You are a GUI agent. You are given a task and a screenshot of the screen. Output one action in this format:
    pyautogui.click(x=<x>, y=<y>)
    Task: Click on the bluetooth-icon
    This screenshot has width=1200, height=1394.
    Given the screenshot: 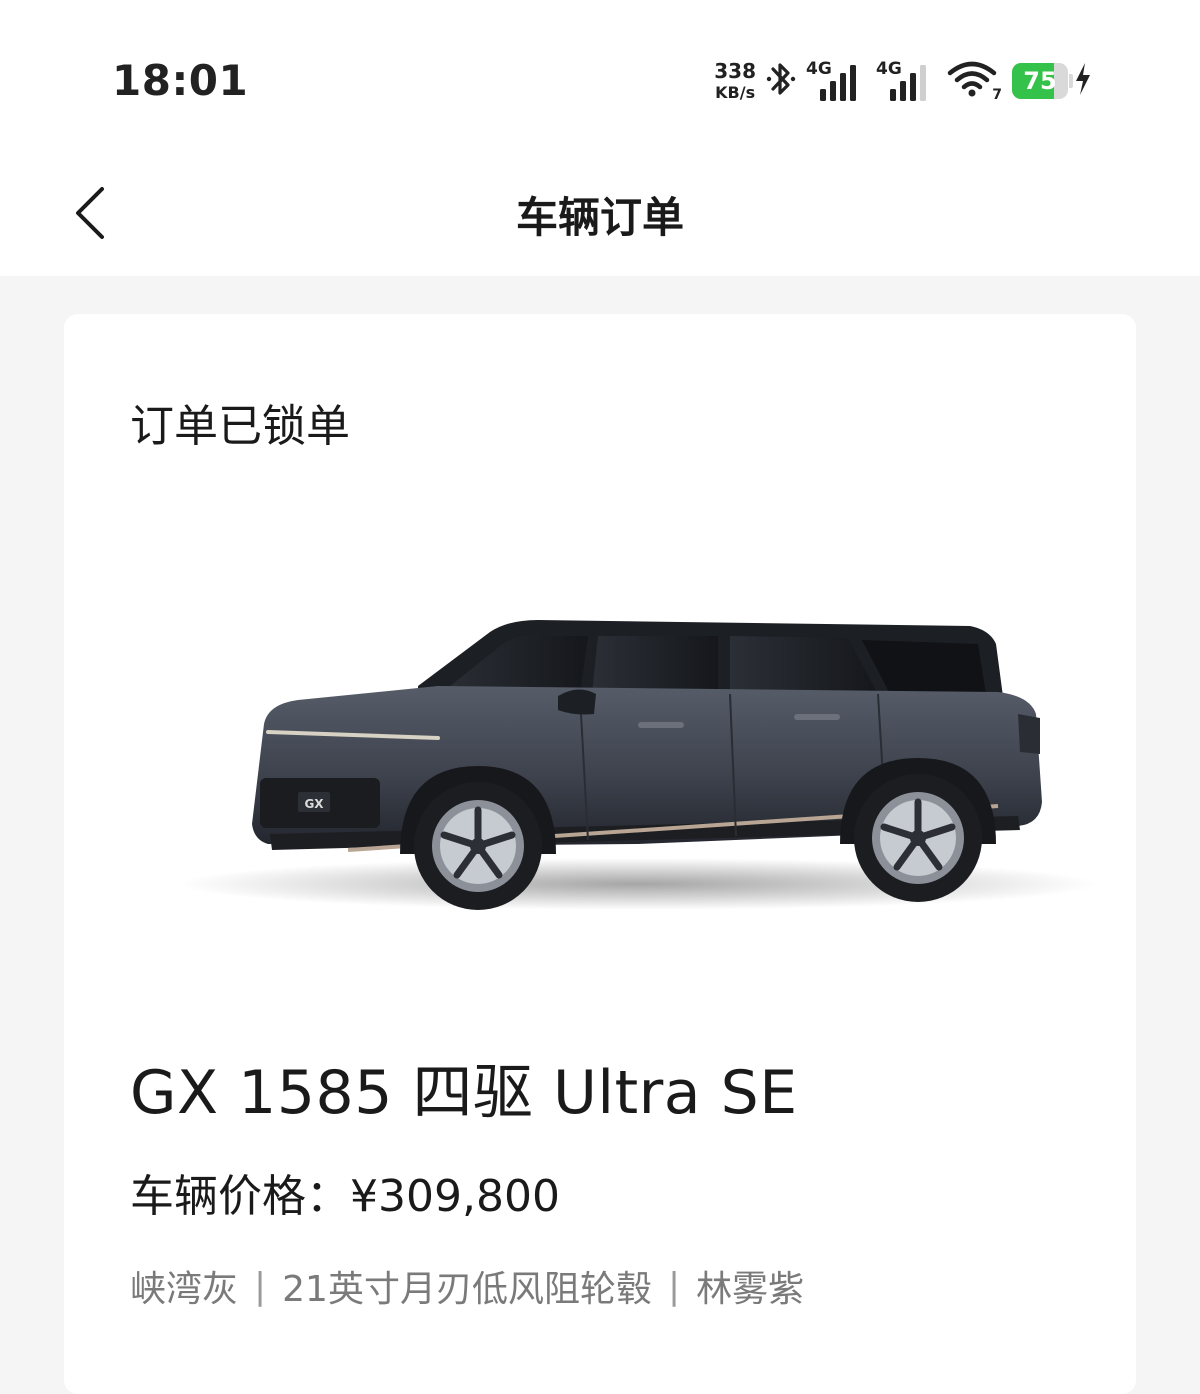 What is the action you would take?
    pyautogui.click(x=781, y=81)
    